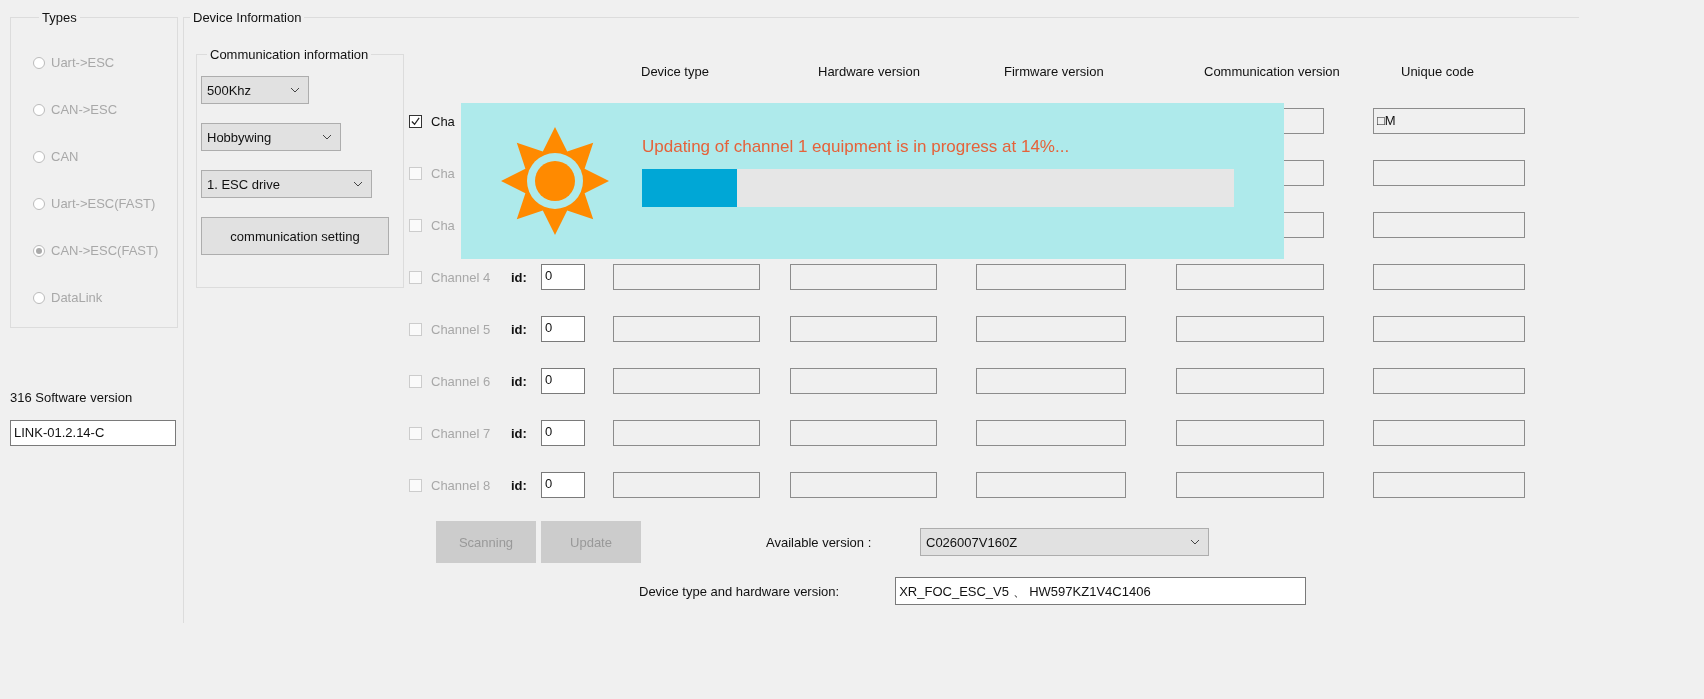 The width and height of the screenshot is (1704, 699). What do you see at coordinates (255, 90) in the screenshot?
I see `dropdown: 500Khz` at bounding box center [255, 90].